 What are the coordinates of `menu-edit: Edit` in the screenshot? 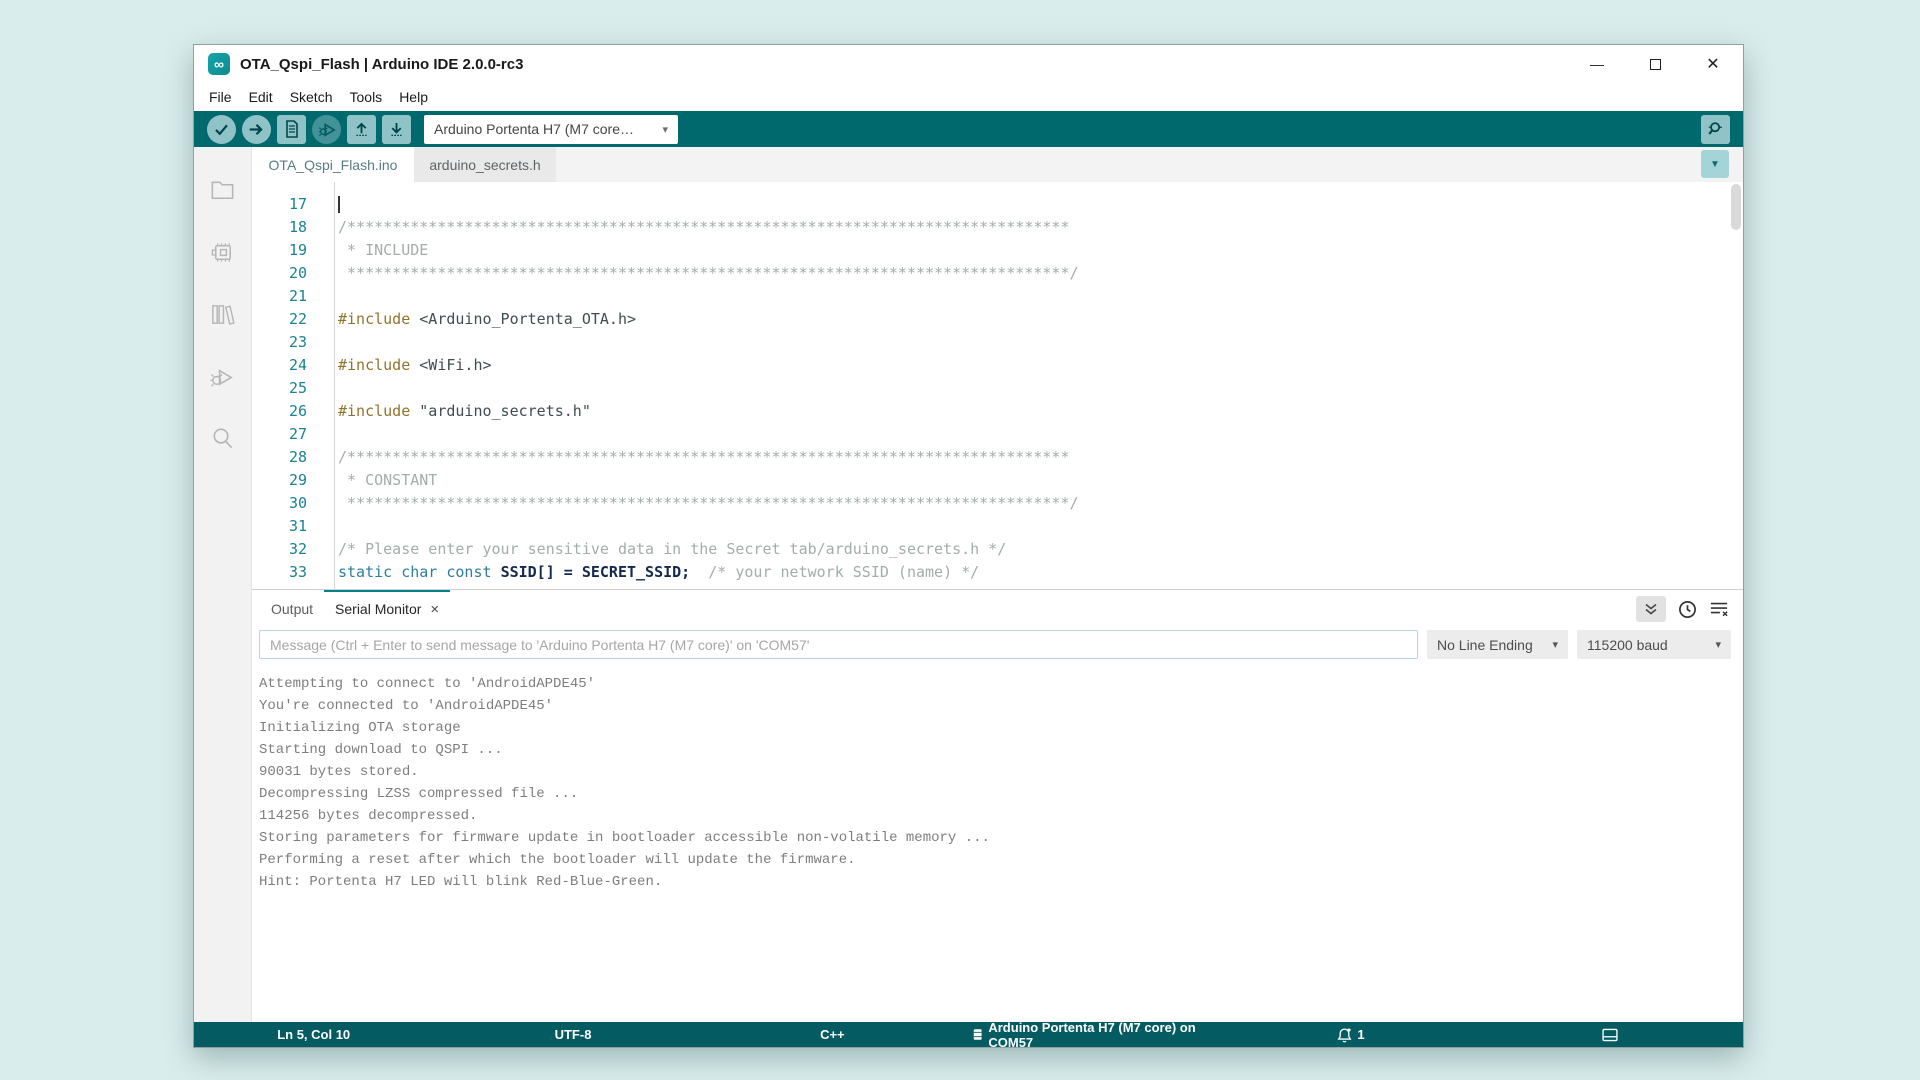 It's located at (261, 97).